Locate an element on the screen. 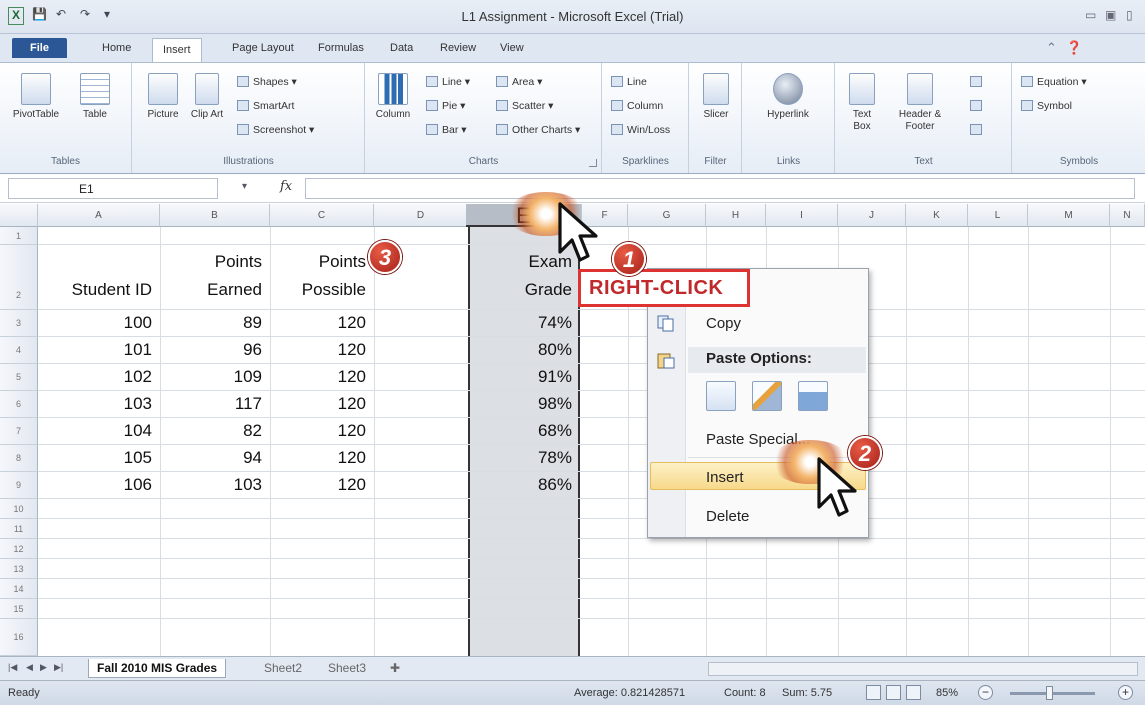  select-all-corner is located at coordinates (19, 215).